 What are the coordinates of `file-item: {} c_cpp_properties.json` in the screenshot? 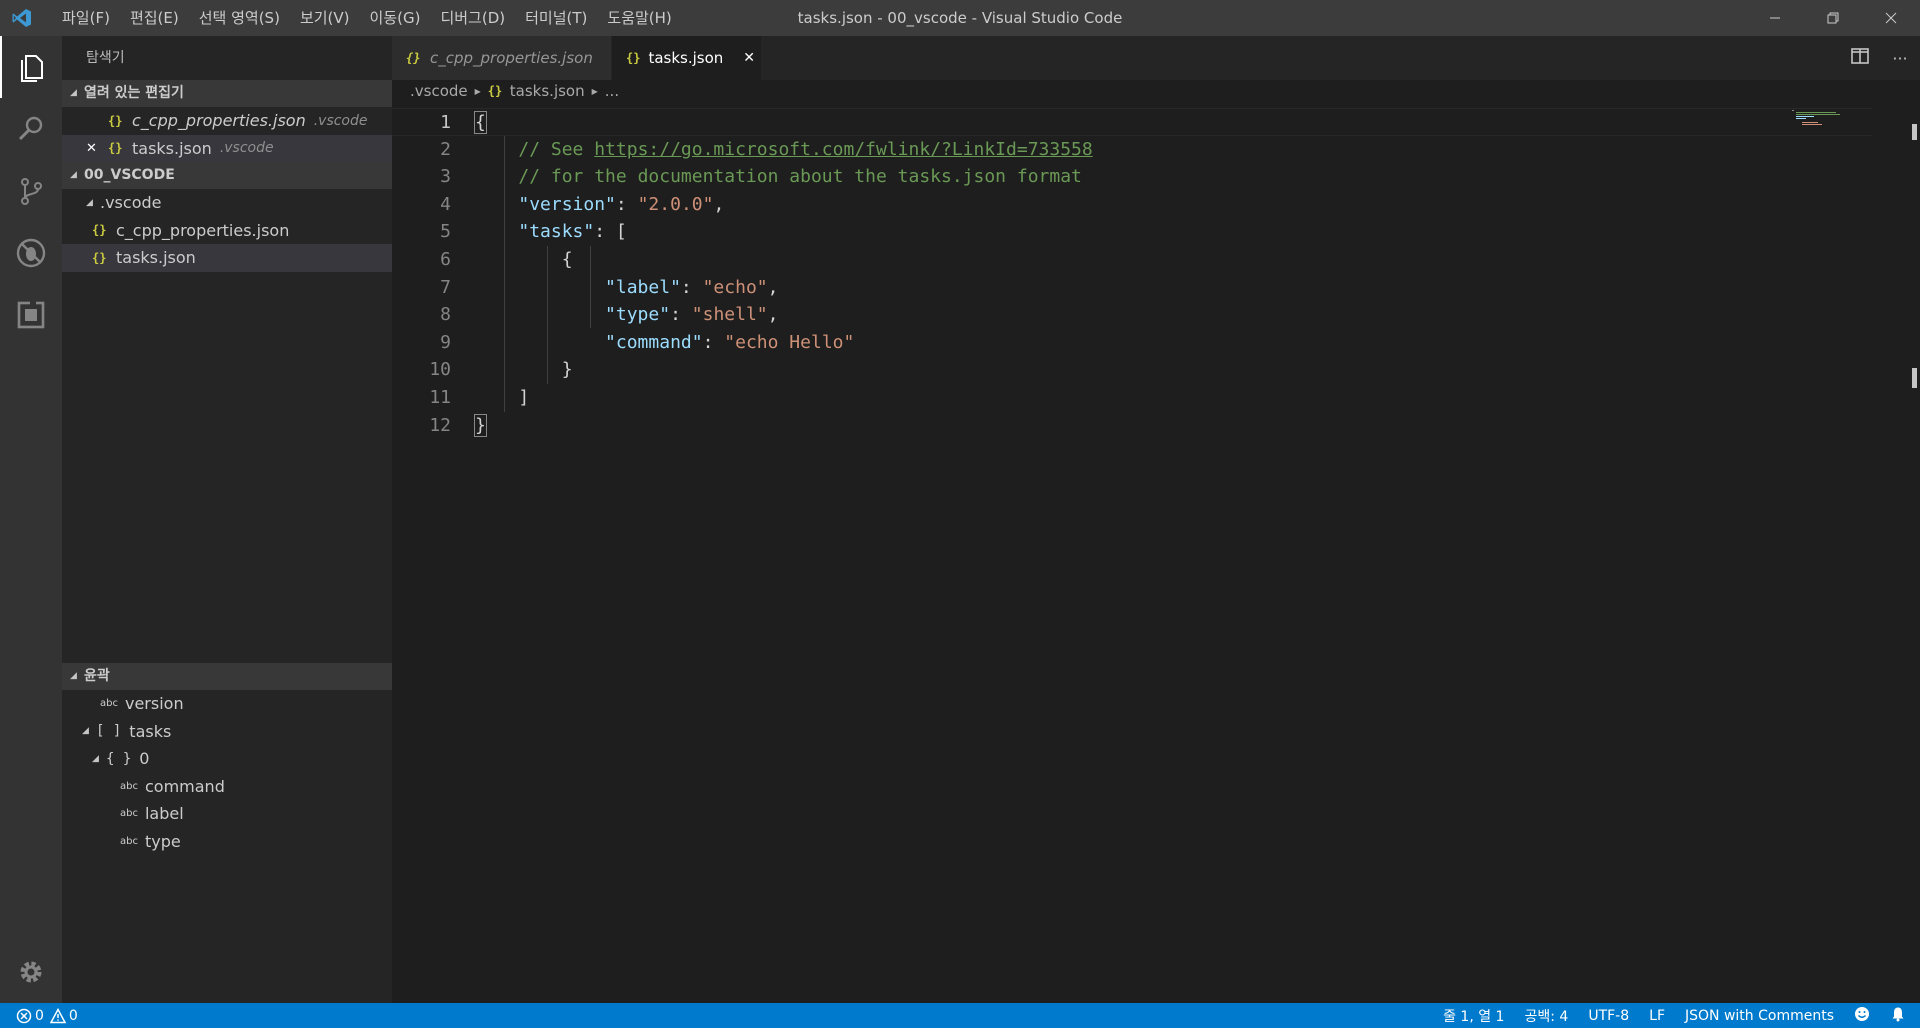 It's located at (227, 231).